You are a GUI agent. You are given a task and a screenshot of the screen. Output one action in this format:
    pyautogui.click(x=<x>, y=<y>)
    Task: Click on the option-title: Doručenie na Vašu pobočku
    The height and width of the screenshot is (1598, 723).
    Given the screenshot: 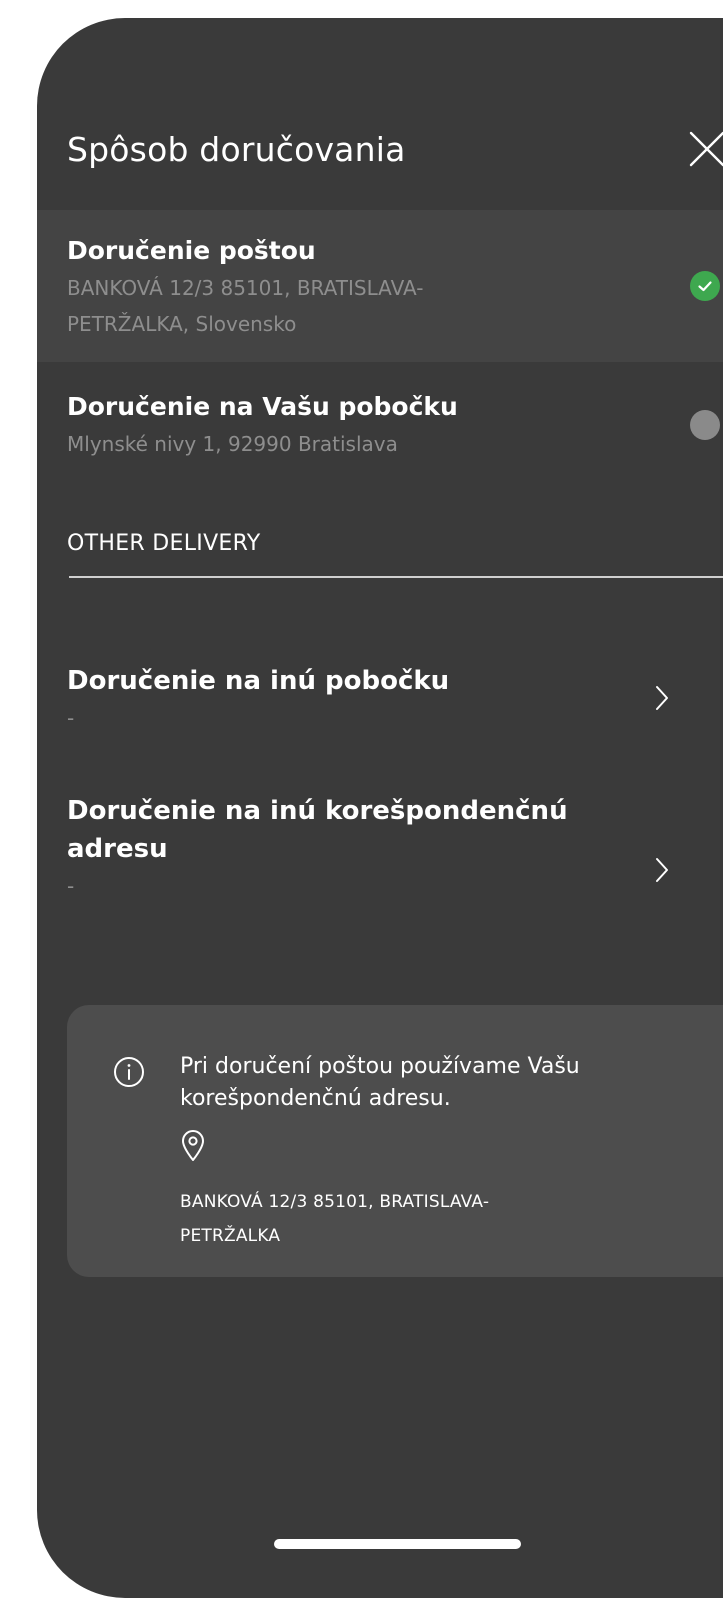 What is the action you would take?
    pyautogui.click(x=262, y=406)
    